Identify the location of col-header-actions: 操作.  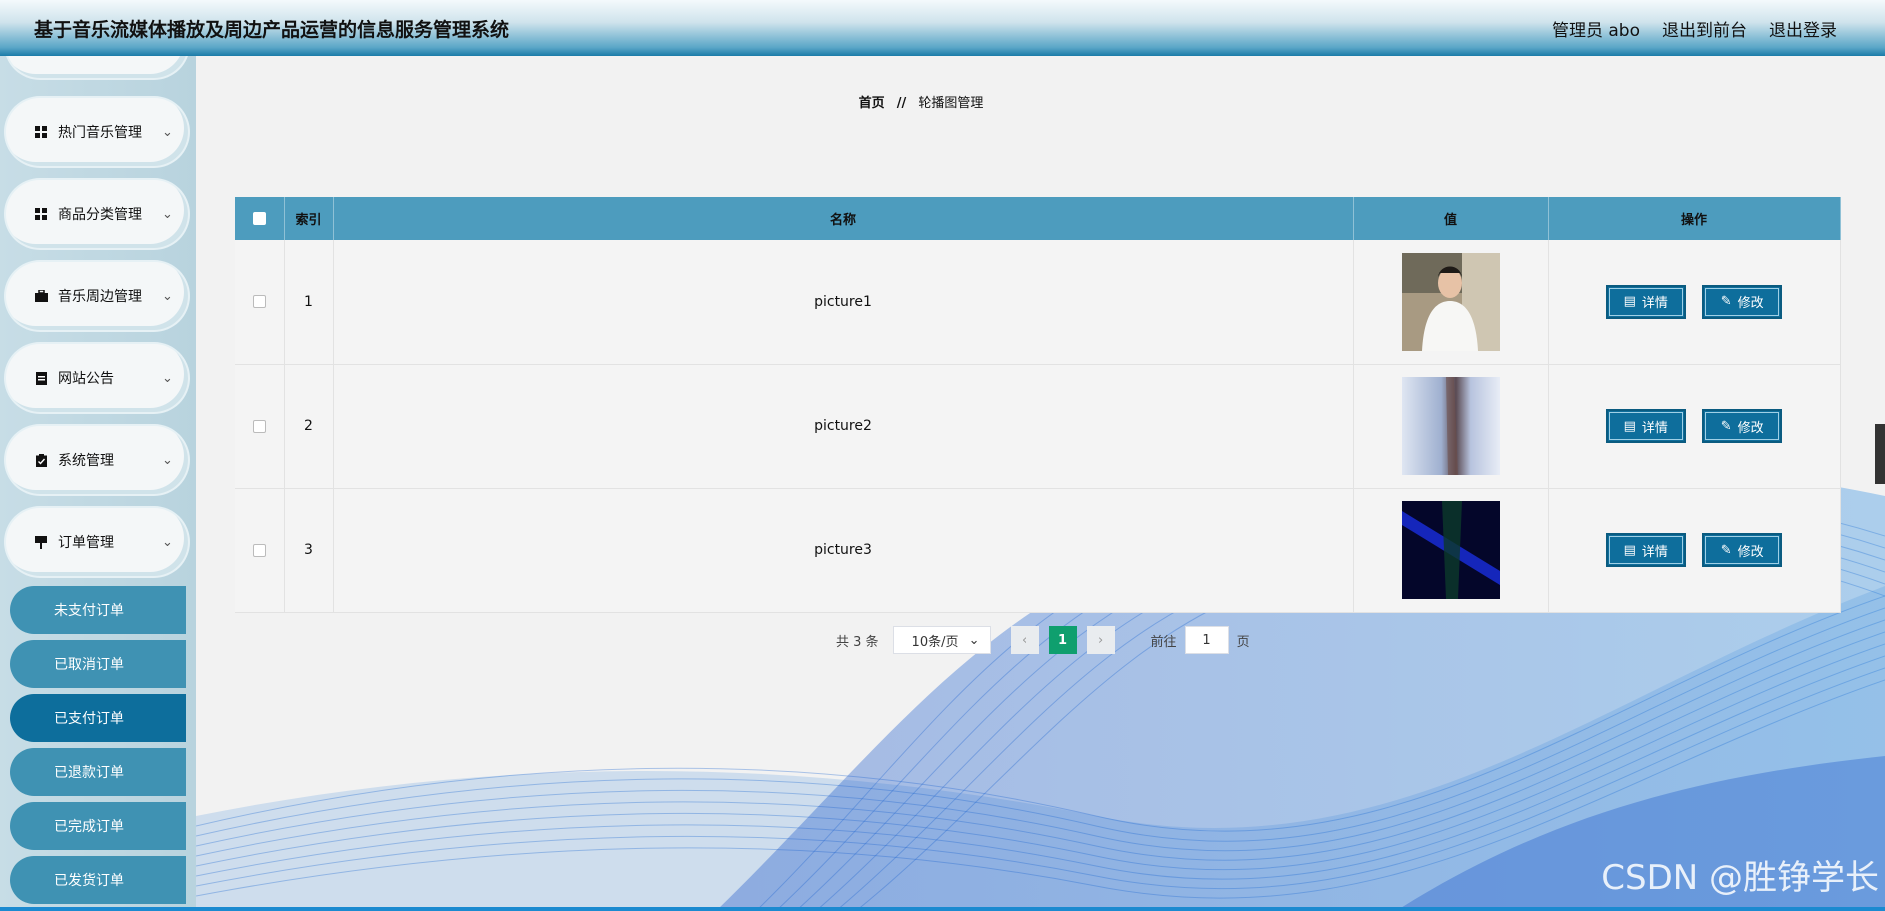
(1694, 218).